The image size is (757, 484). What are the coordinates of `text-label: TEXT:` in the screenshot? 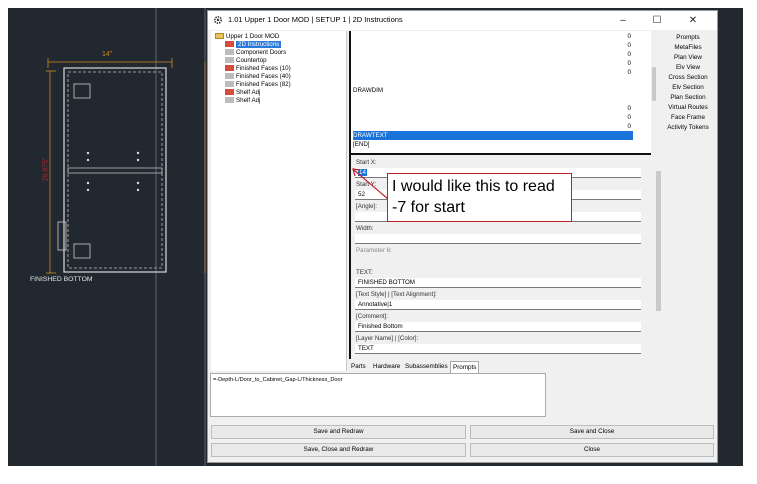 It's located at (364, 272).